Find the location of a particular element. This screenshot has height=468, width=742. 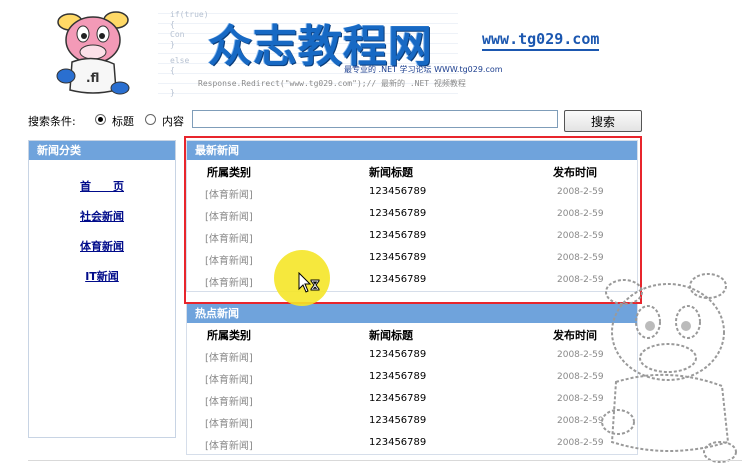

sidebar-item-it: IT新闻 is located at coordinates (102, 276).